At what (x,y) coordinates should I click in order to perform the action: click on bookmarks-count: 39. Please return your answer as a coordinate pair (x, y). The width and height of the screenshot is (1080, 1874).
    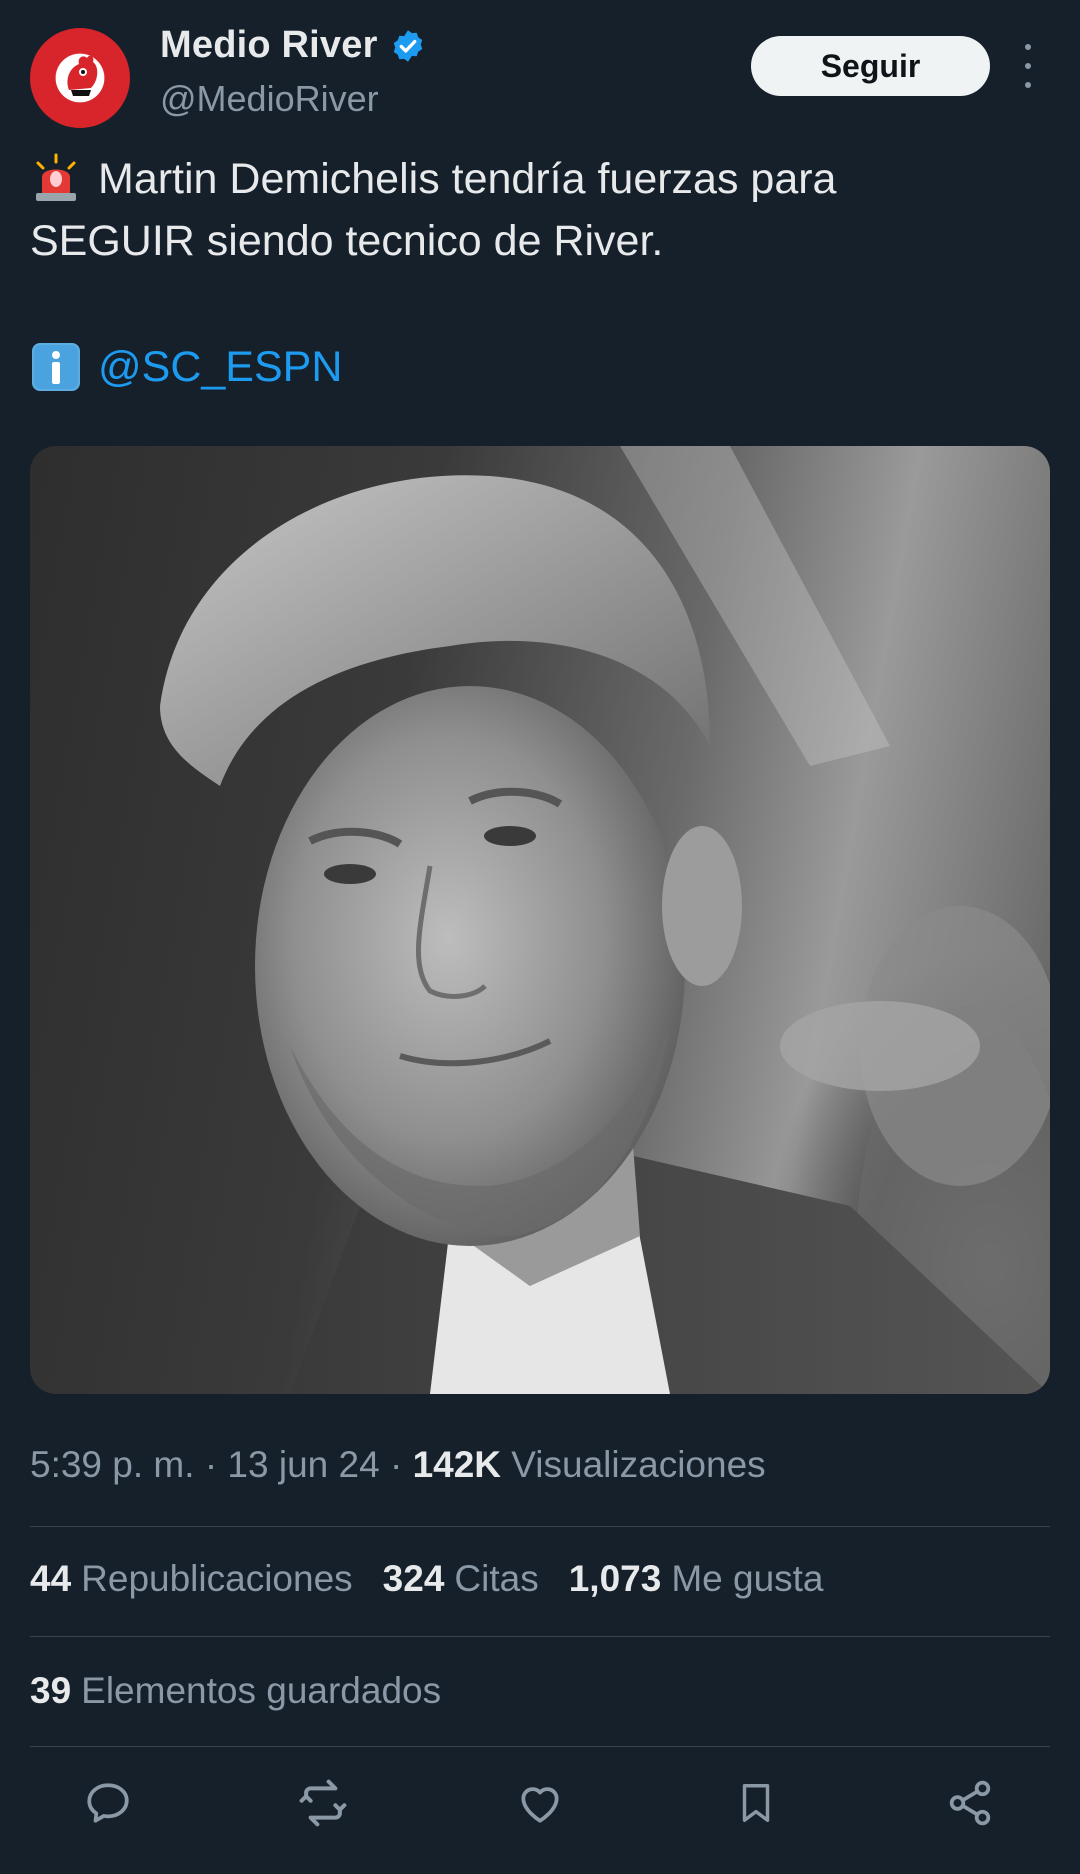
    Looking at the image, I should click on (51, 1690).